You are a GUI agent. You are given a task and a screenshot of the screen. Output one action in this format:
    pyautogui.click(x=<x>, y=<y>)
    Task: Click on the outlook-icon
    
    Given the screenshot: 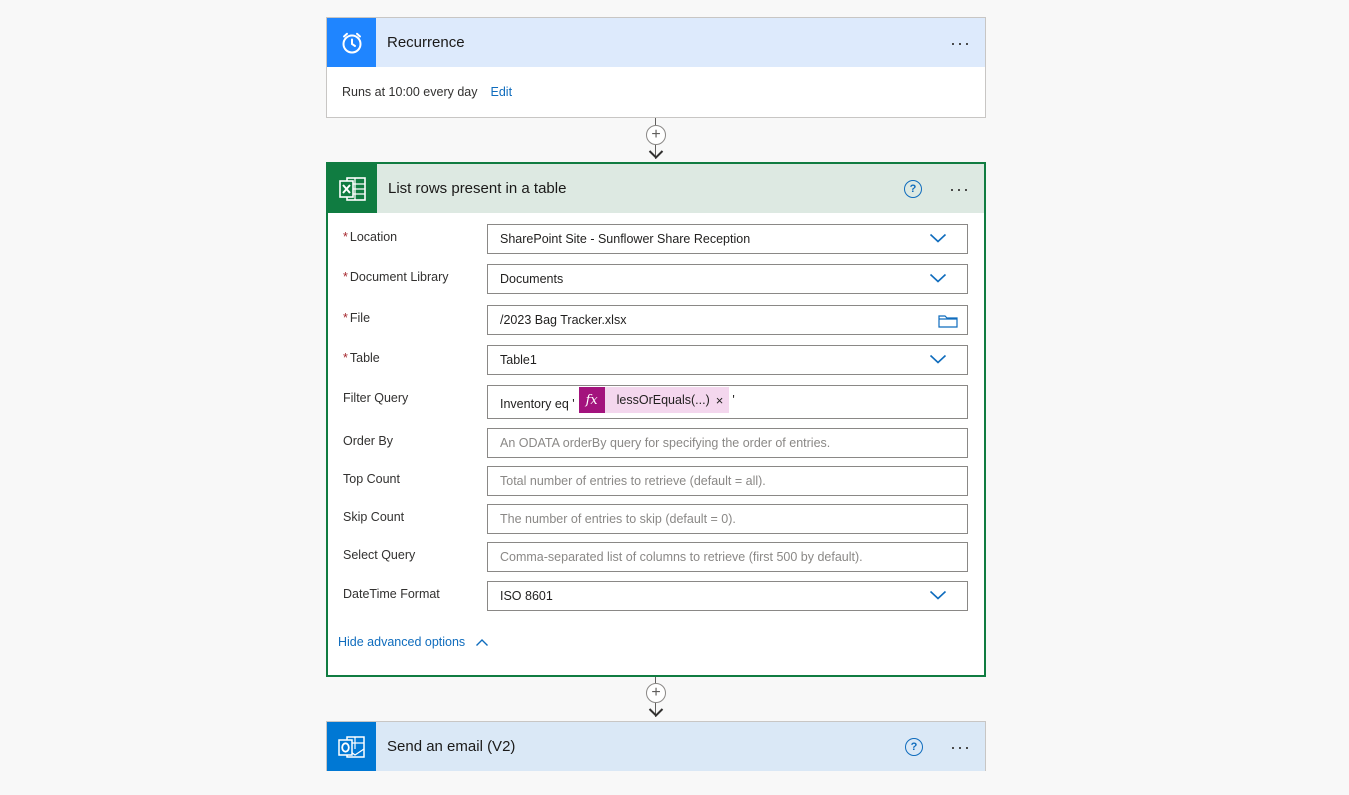 What is the action you would take?
    pyautogui.click(x=351, y=746)
    